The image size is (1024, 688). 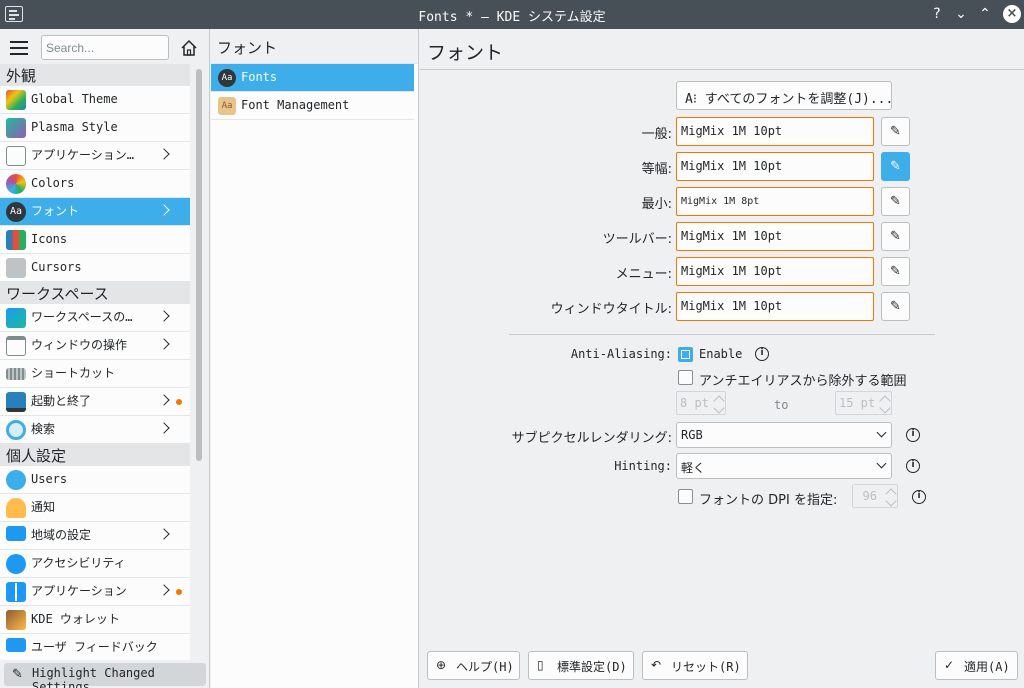 What do you see at coordinates (95, 508) in the screenshot?
I see `sidebar-item-notifications: 通知` at bounding box center [95, 508].